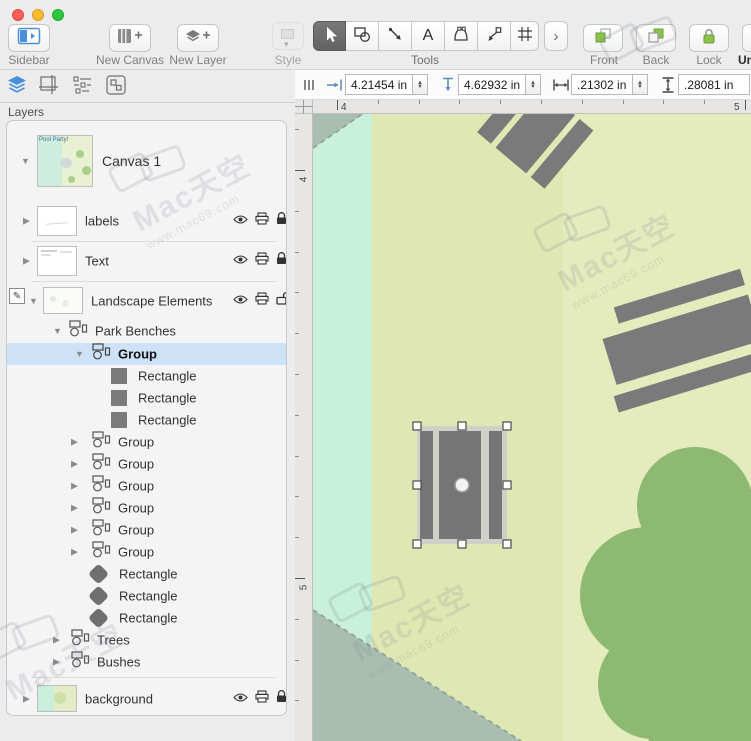 The width and height of the screenshot is (751, 741). I want to click on y-position-field, so click(492, 84).